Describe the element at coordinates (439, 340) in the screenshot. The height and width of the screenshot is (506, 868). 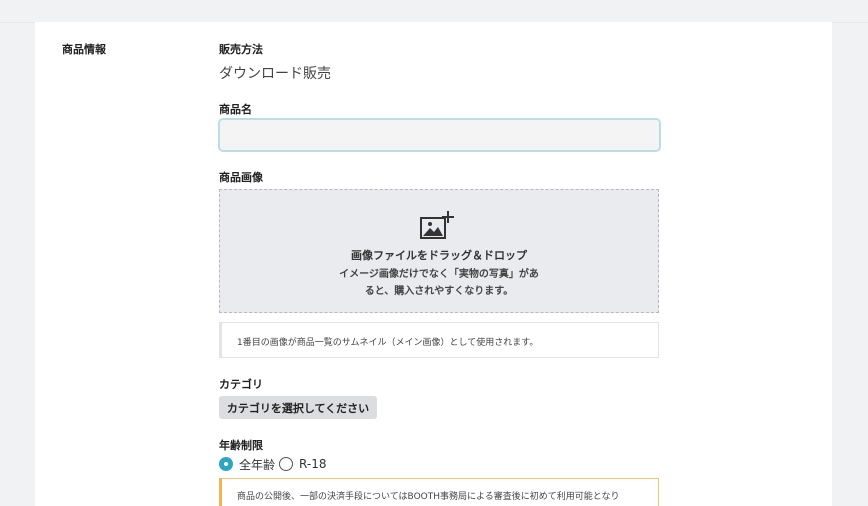
I see `image-note: 1番目の画像が商品一覧のサムネイル（メイン画像）として使用されます。` at that location.